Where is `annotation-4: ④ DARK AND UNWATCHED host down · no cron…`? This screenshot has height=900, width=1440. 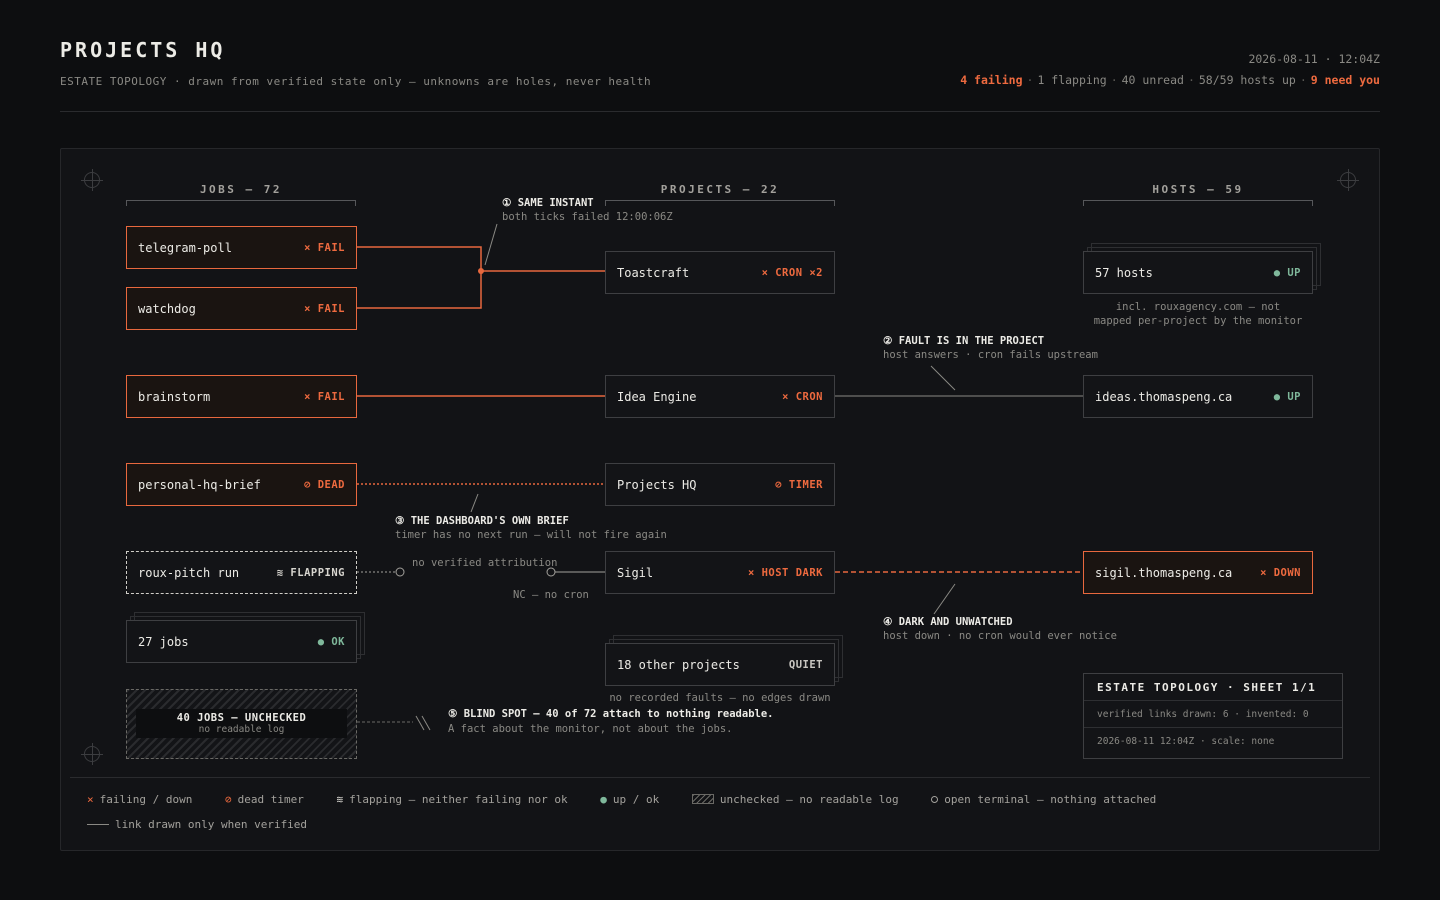 annotation-4: ④ DARK AND UNWATCHED host down · no cron… is located at coordinates (1000, 629).